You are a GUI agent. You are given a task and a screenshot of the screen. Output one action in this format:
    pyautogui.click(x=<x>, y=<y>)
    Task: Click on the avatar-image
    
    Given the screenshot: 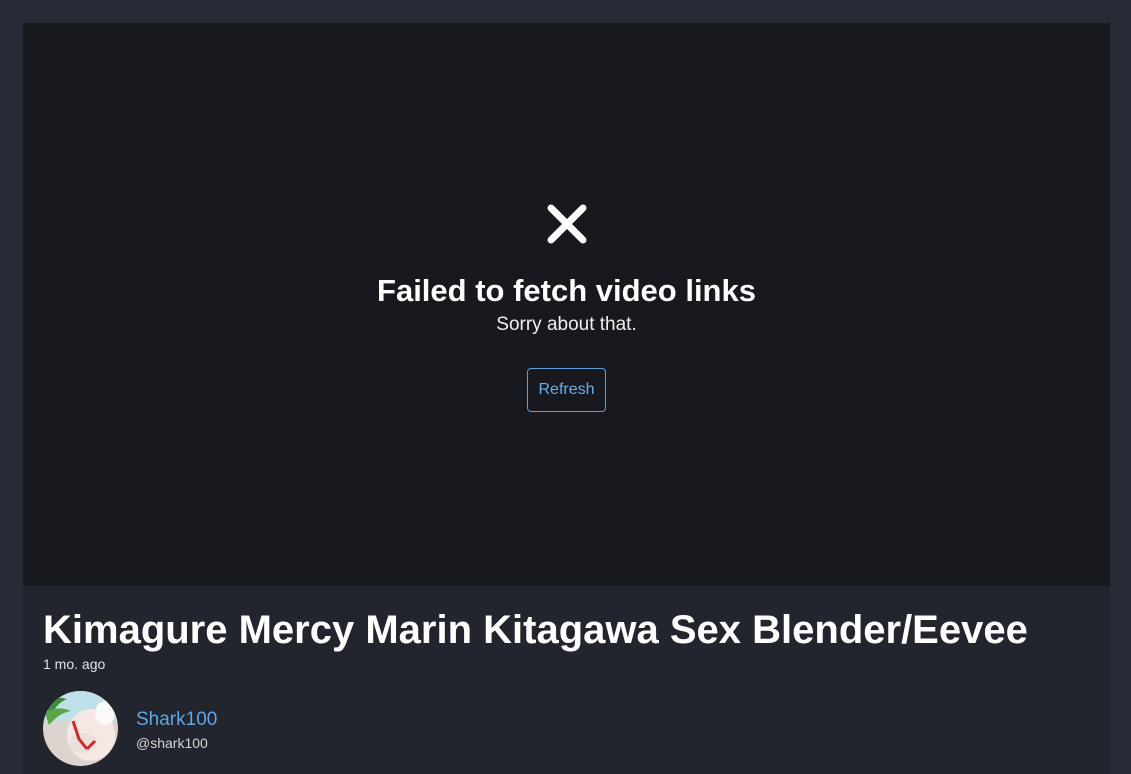 What is the action you would take?
    pyautogui.click(x=80, y=728)
    